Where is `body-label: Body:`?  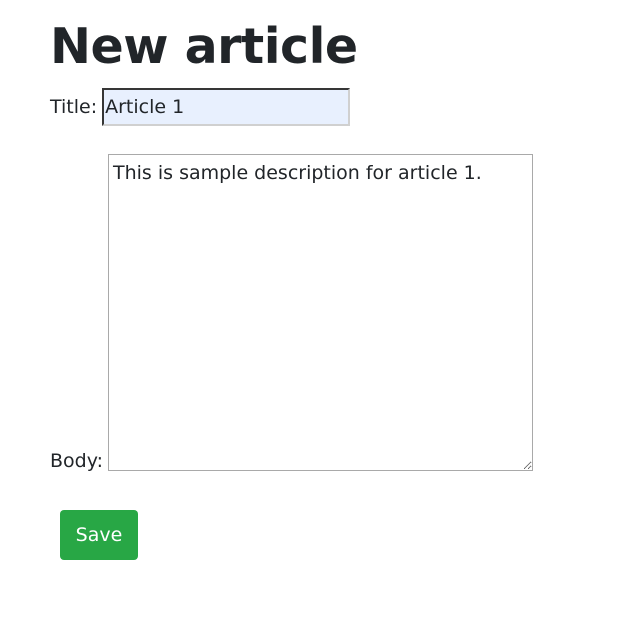 body-label: Body: is located at coordinates (76, 461).